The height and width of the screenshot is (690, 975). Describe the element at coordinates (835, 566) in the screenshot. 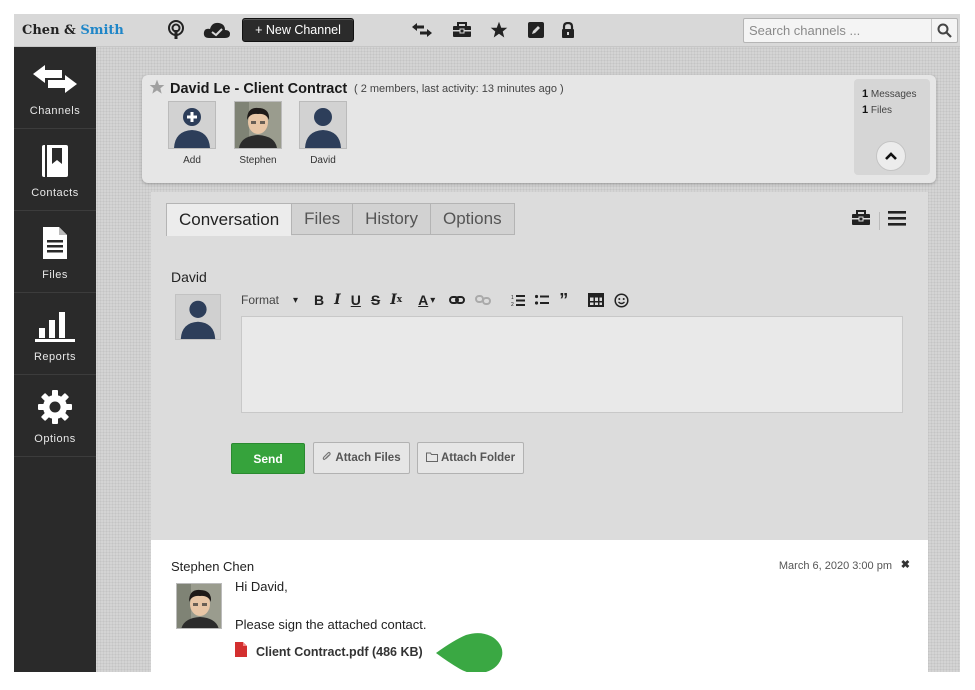

I see `message-date: March 6, 2020 3:00 pm` at that location.